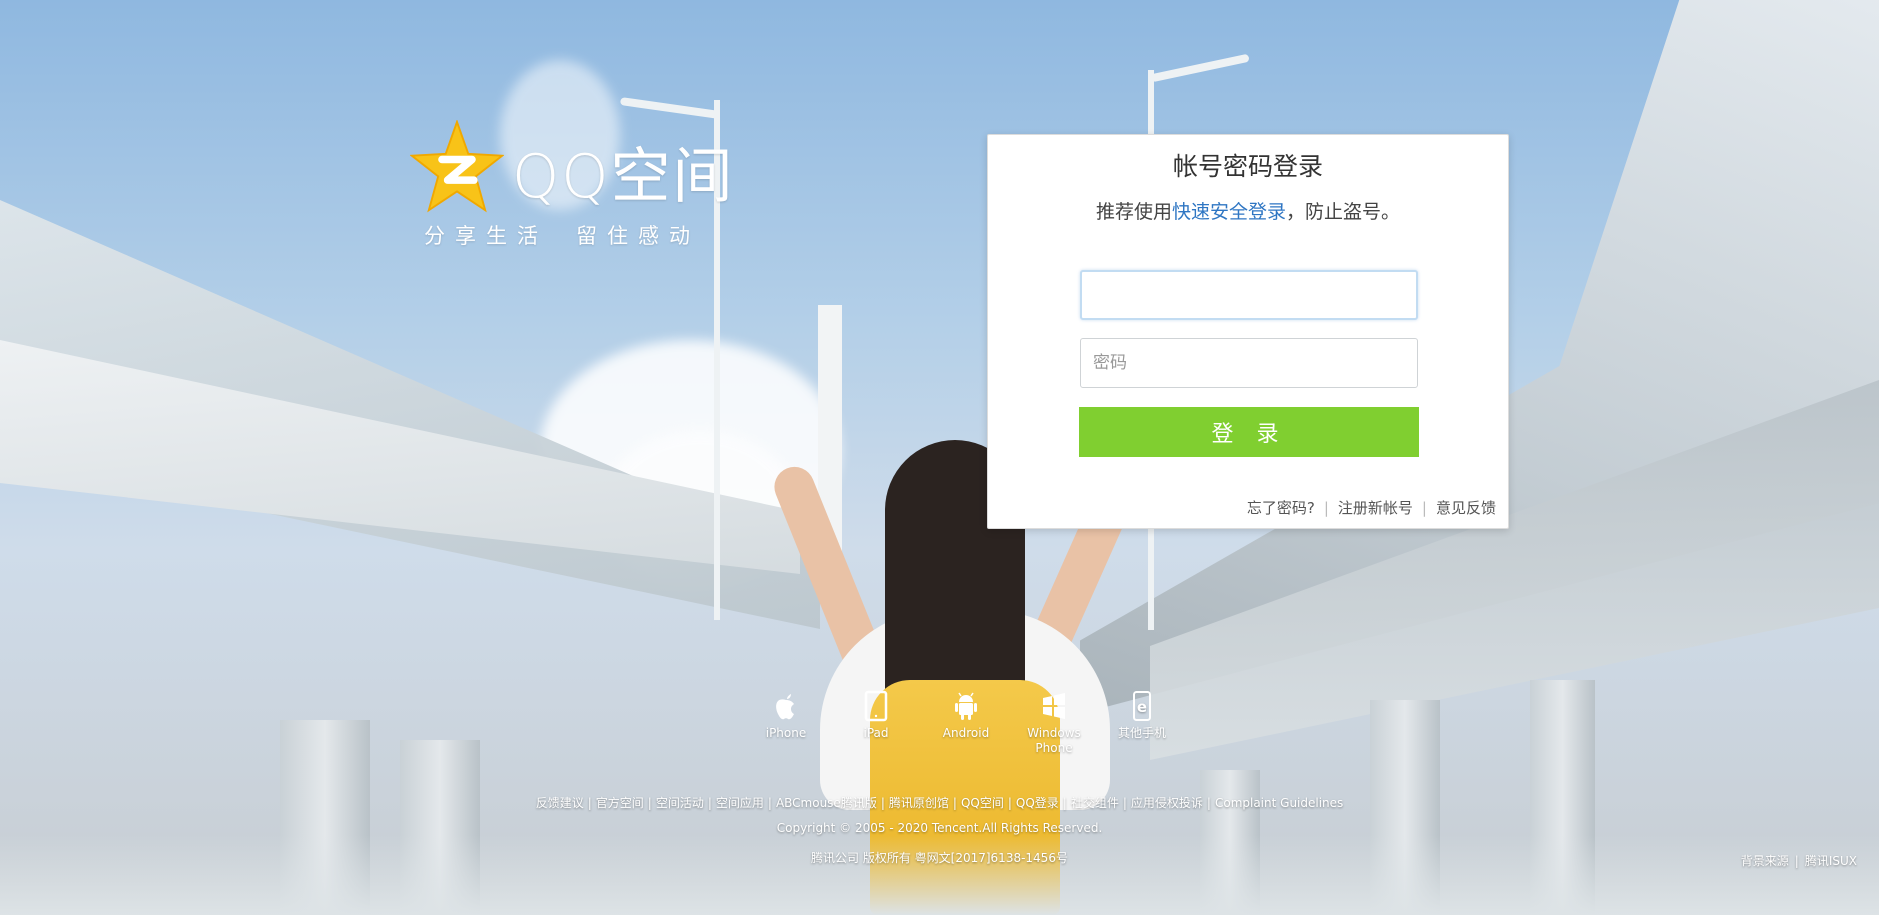 Image resolution: width=1879 pixels, height=915 pixels. Describe the element at coordinates (1343, 212) in the screenshot. I see `tip-suffix: ，防止盗号。` at that location.